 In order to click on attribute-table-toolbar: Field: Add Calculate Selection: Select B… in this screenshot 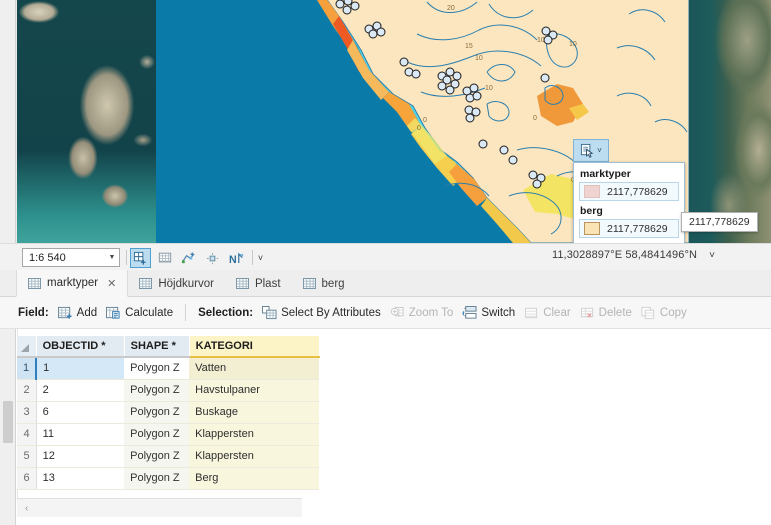, I will do `click(385, 313)`.